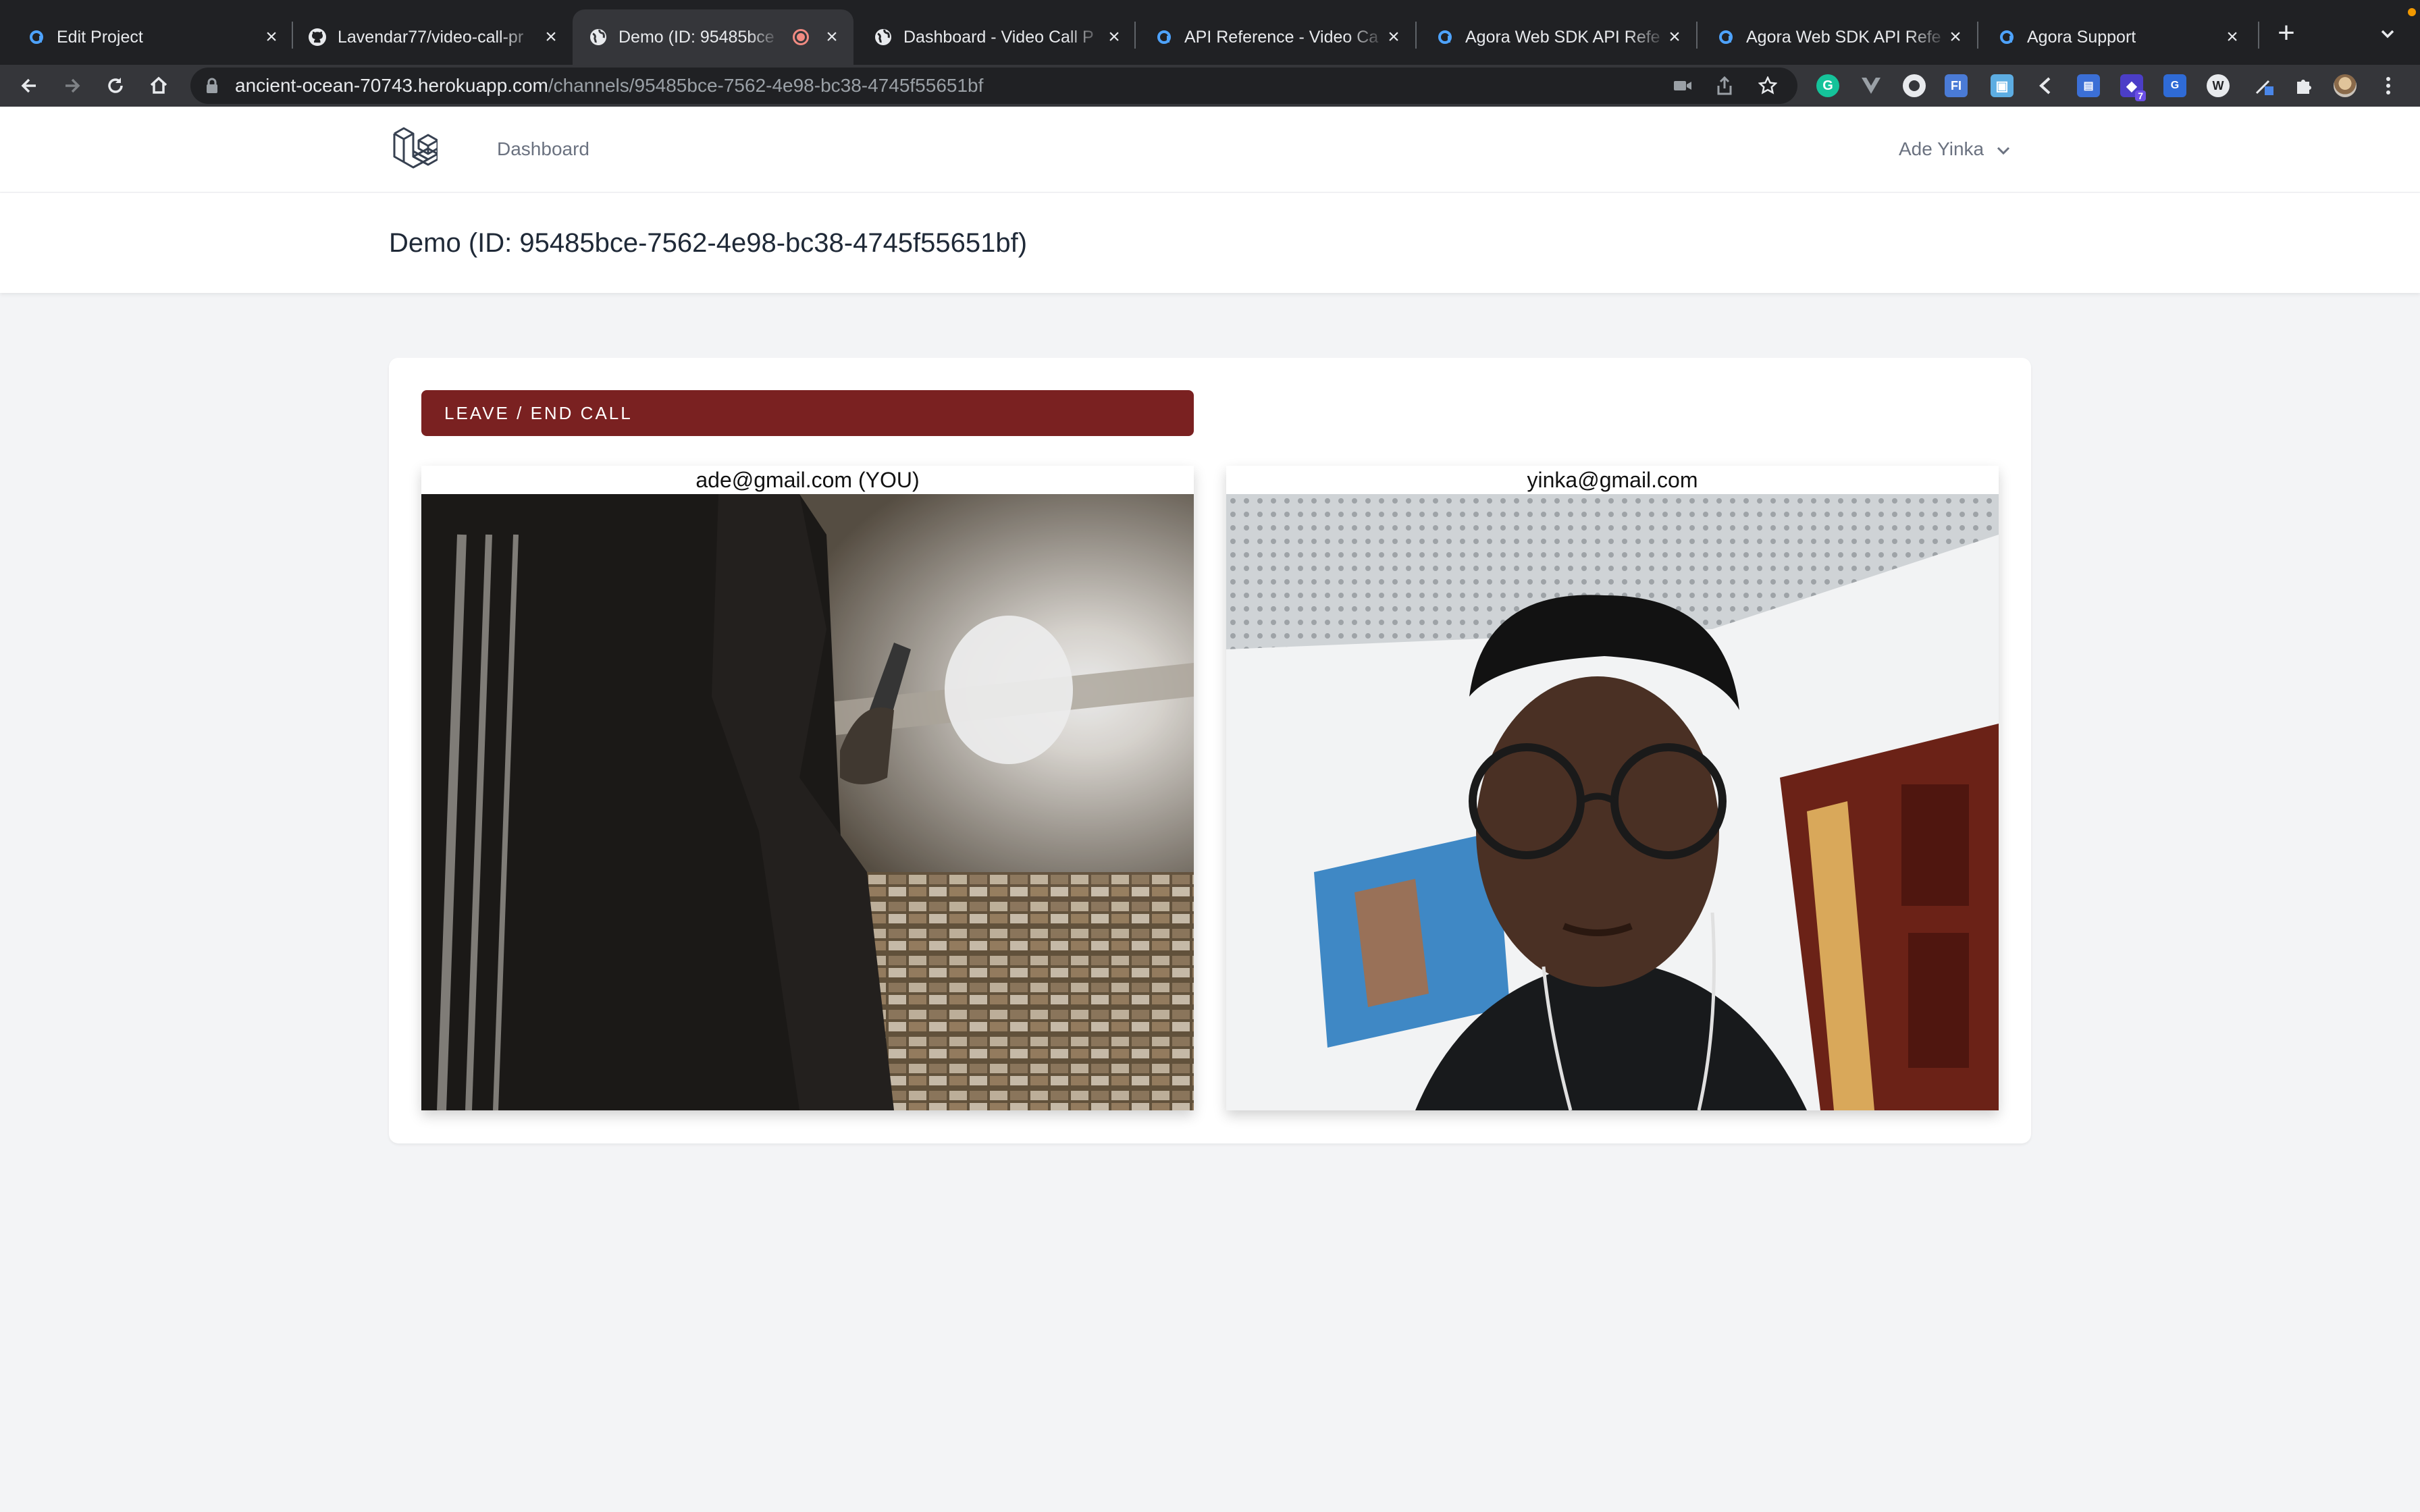  Describe the element at coordinates (391, 85) in the screenshot. I see `url-host: ancient-ocean-70743.herokuapp.com` at that location.